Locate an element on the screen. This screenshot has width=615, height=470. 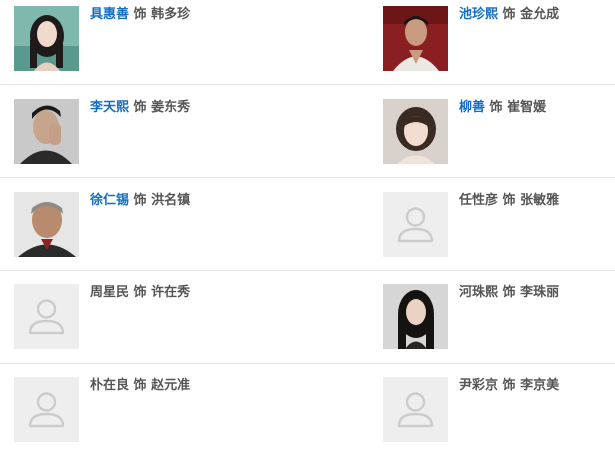
role-name: 崔智媛 is located at coordinates (527, 107).